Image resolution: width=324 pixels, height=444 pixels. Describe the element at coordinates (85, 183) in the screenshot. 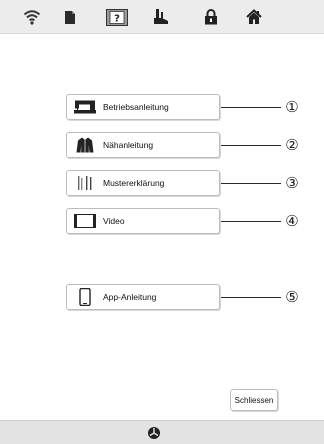

I see `stitch-pattern-icon` at that location.